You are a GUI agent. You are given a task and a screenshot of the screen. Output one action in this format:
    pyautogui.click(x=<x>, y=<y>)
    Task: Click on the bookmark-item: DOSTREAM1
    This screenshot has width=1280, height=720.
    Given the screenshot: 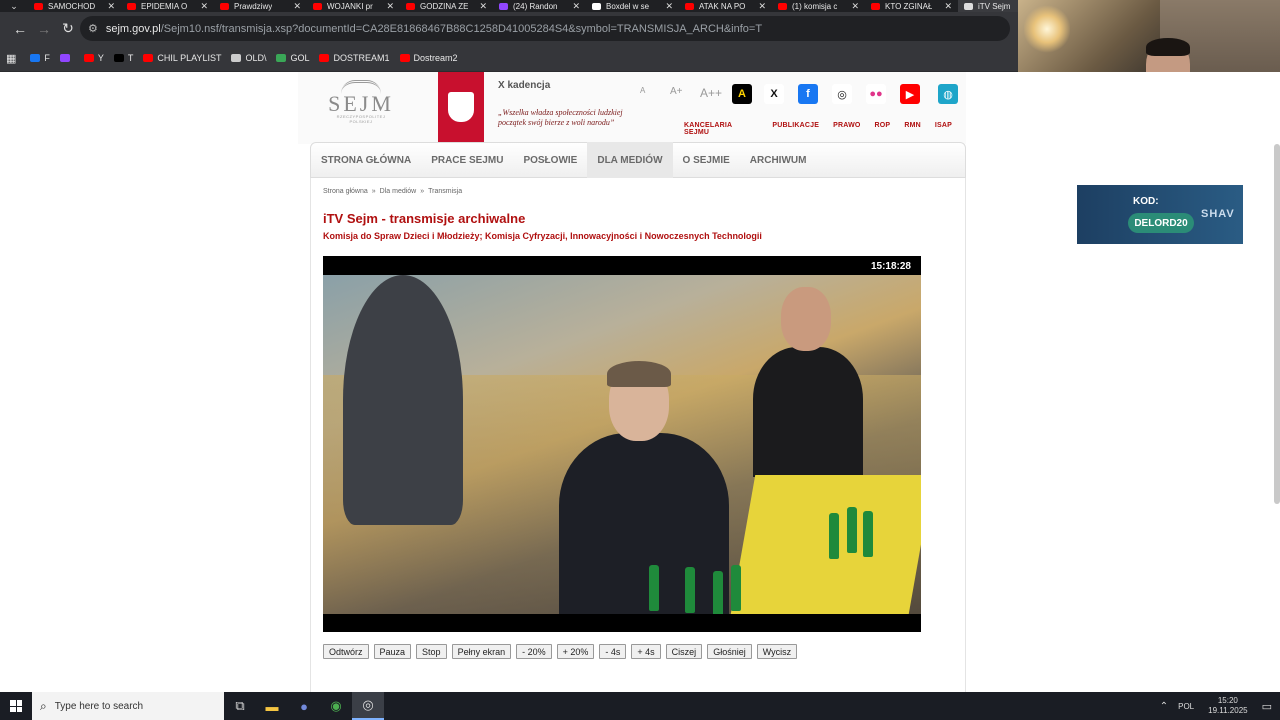 What is the action you would take?
    pyautogui.click(x=354, y=58)
    